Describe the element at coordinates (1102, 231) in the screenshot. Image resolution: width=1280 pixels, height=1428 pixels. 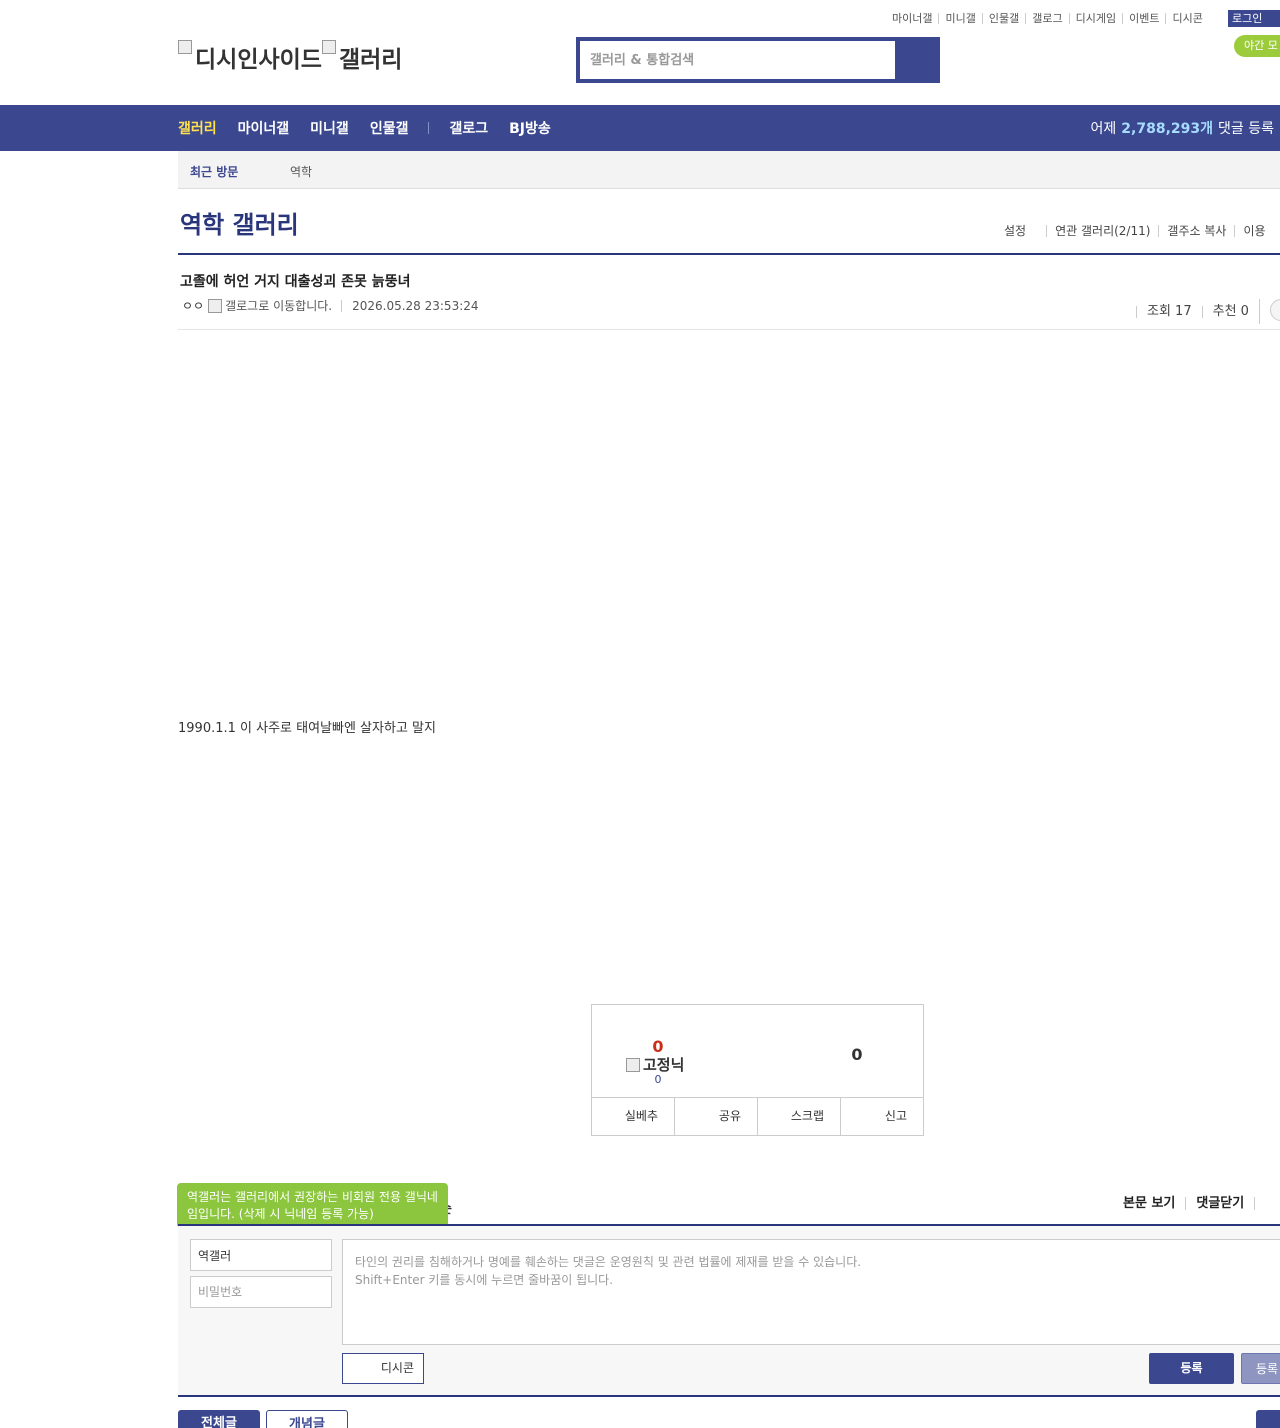
I see `related-gallery-link: 연관 갤러리(2/11)` at that location.